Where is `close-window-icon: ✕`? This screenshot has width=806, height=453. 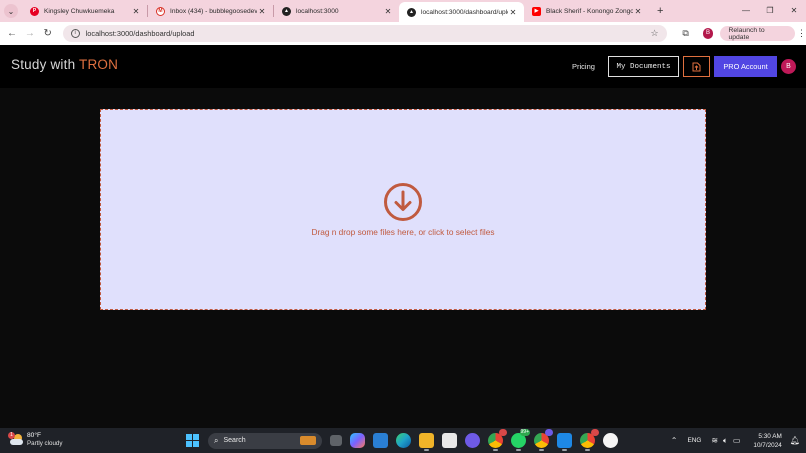 close-window-icon: ✕ is located at coordinates (794, 11).